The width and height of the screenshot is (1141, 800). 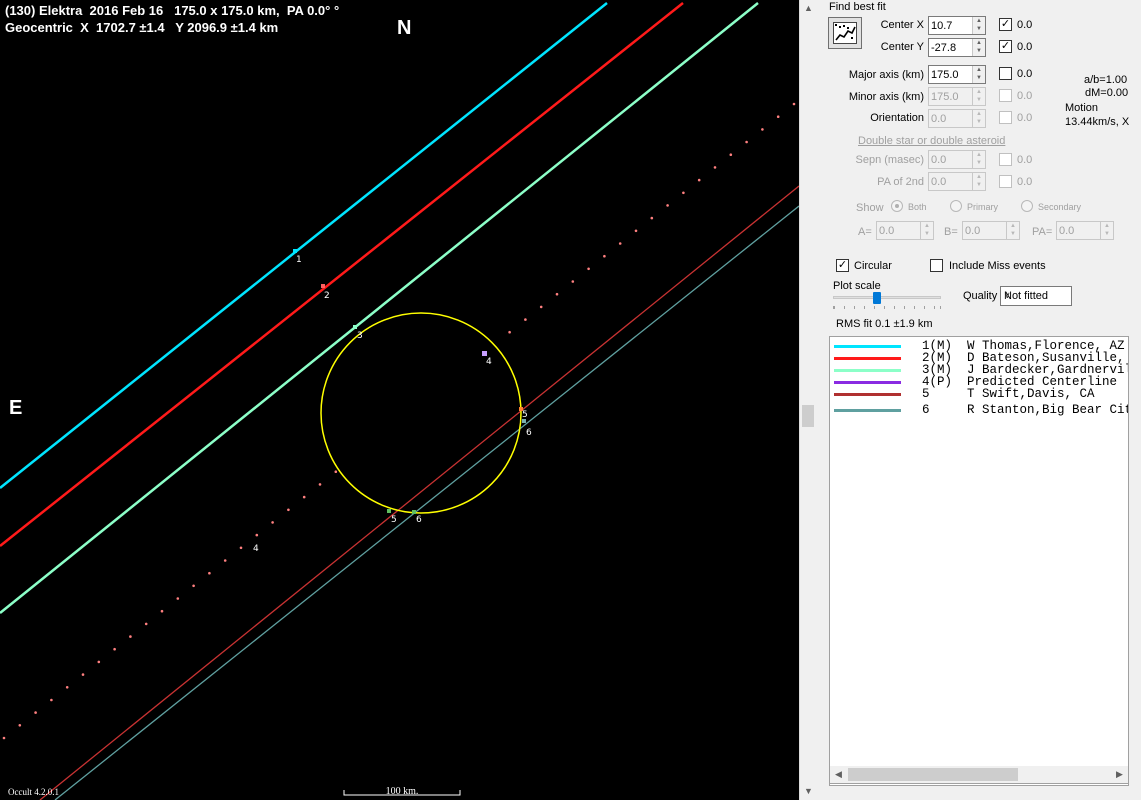 What do you see at coordinates (1119, 774) in the screenshot?
I see `scroll-right-icon: ▶` at bounding box center [1119, 774].